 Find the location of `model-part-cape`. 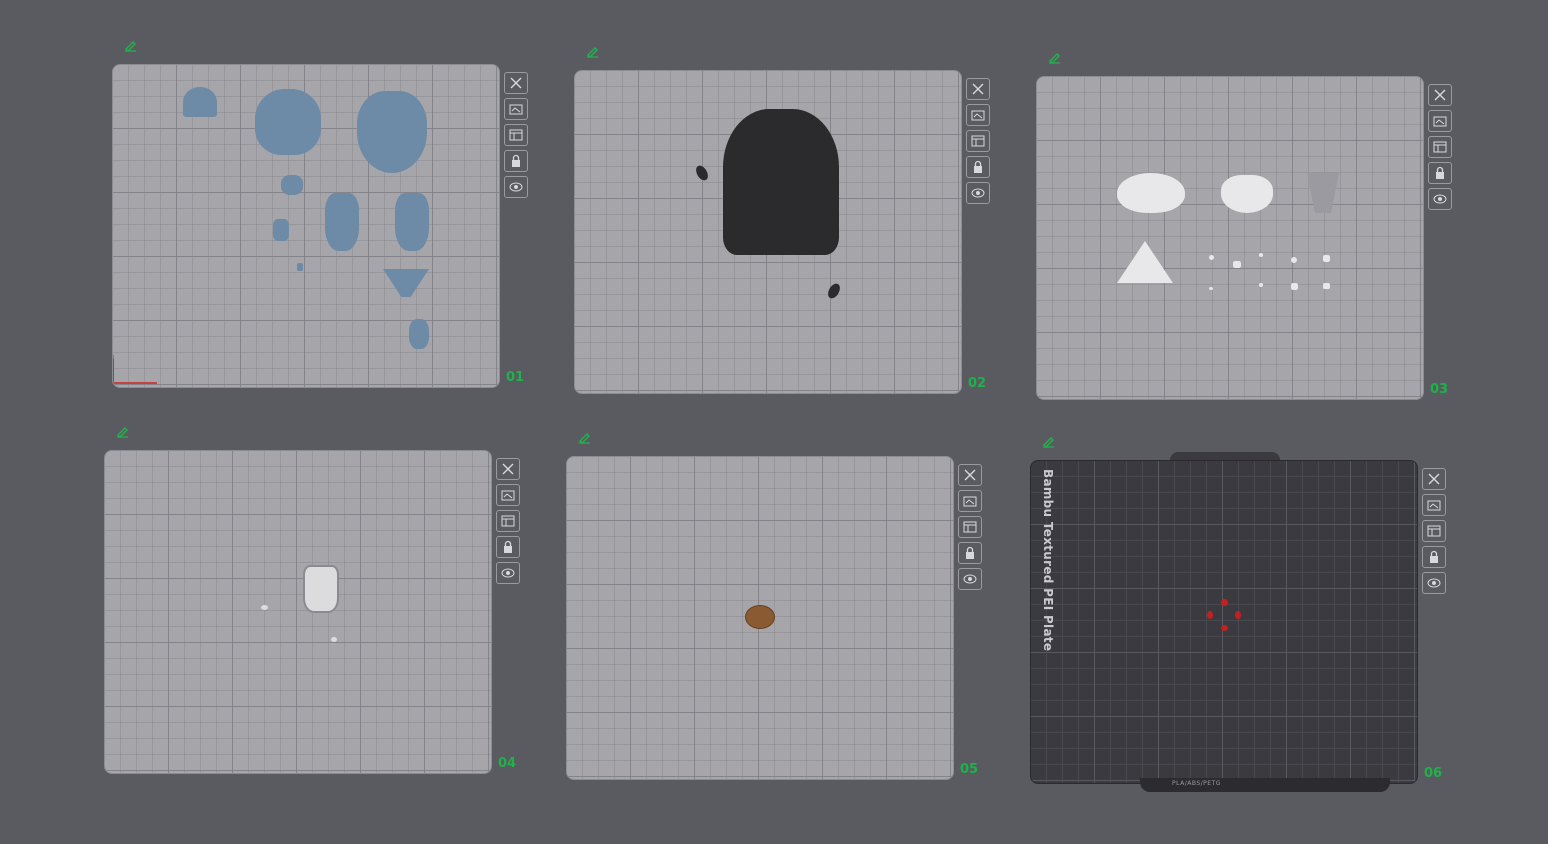

model-part-cape is located at coordinates (1323, 193).